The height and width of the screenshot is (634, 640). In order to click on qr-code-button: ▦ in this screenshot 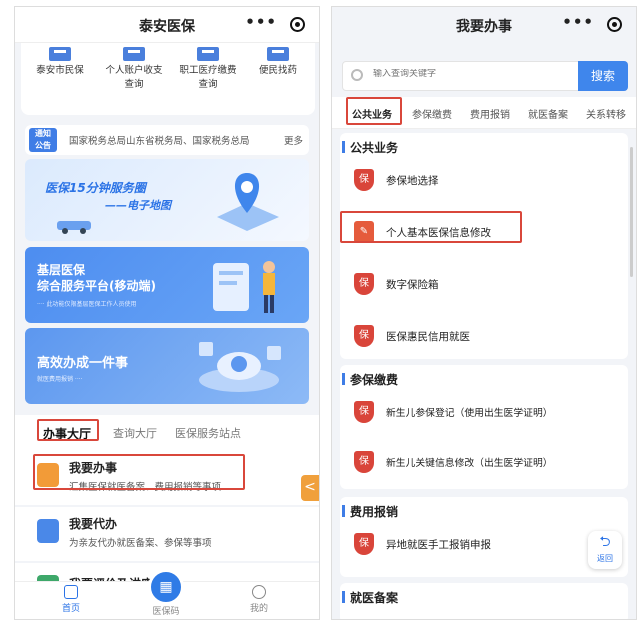, I will do `click(166, 587)`.